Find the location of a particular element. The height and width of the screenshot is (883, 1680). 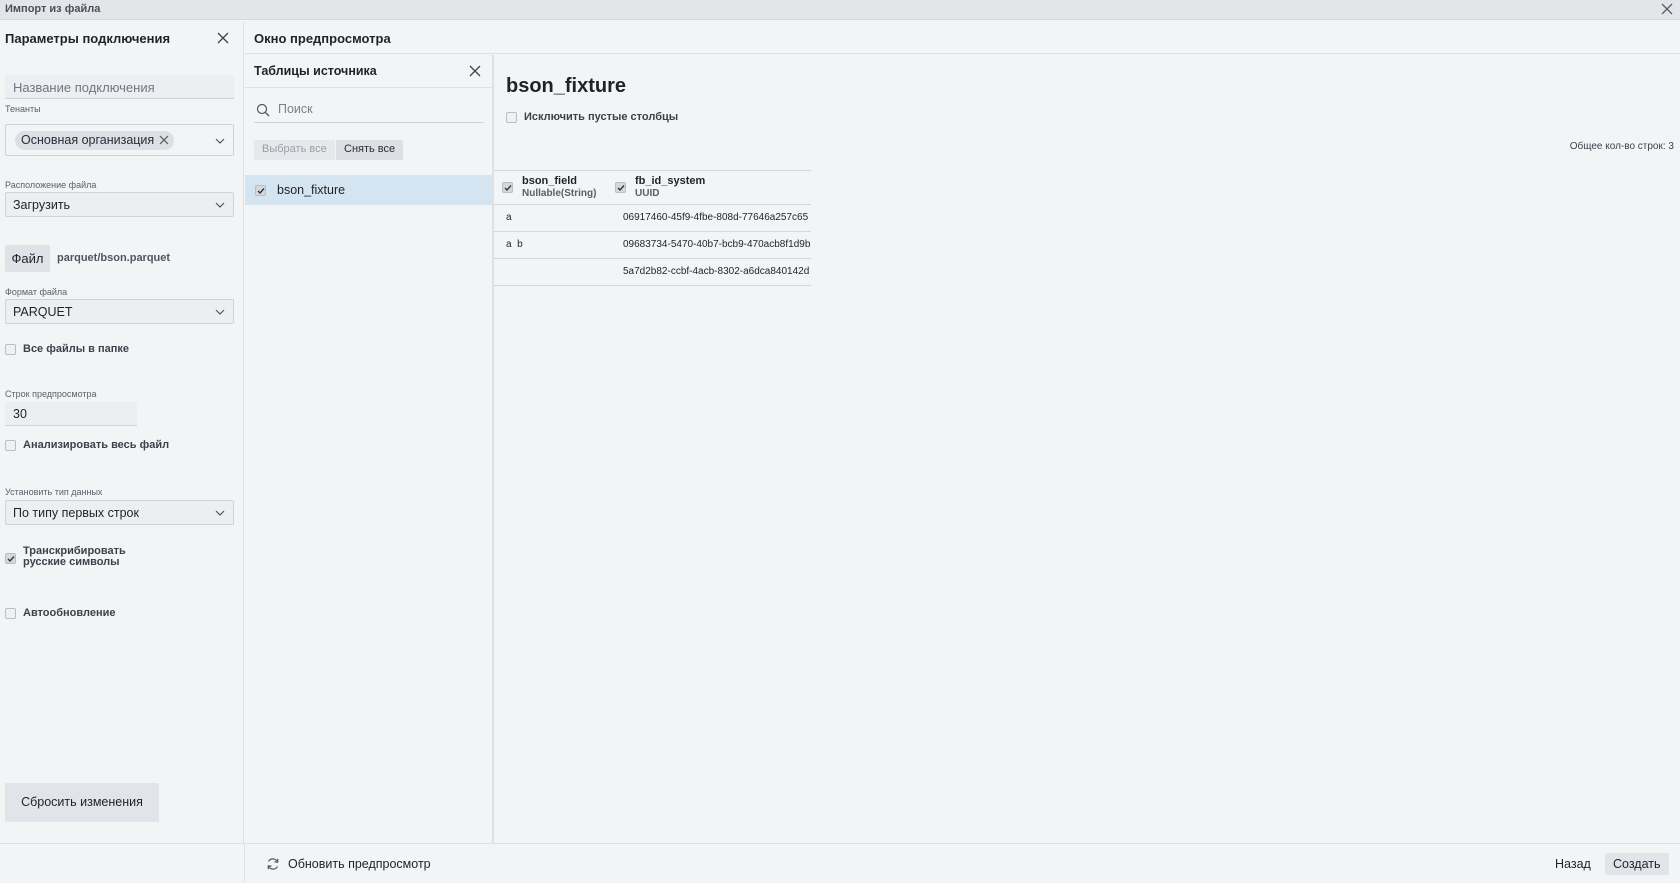

tenants-select: Основная организация is located at coordinates (119, 140).